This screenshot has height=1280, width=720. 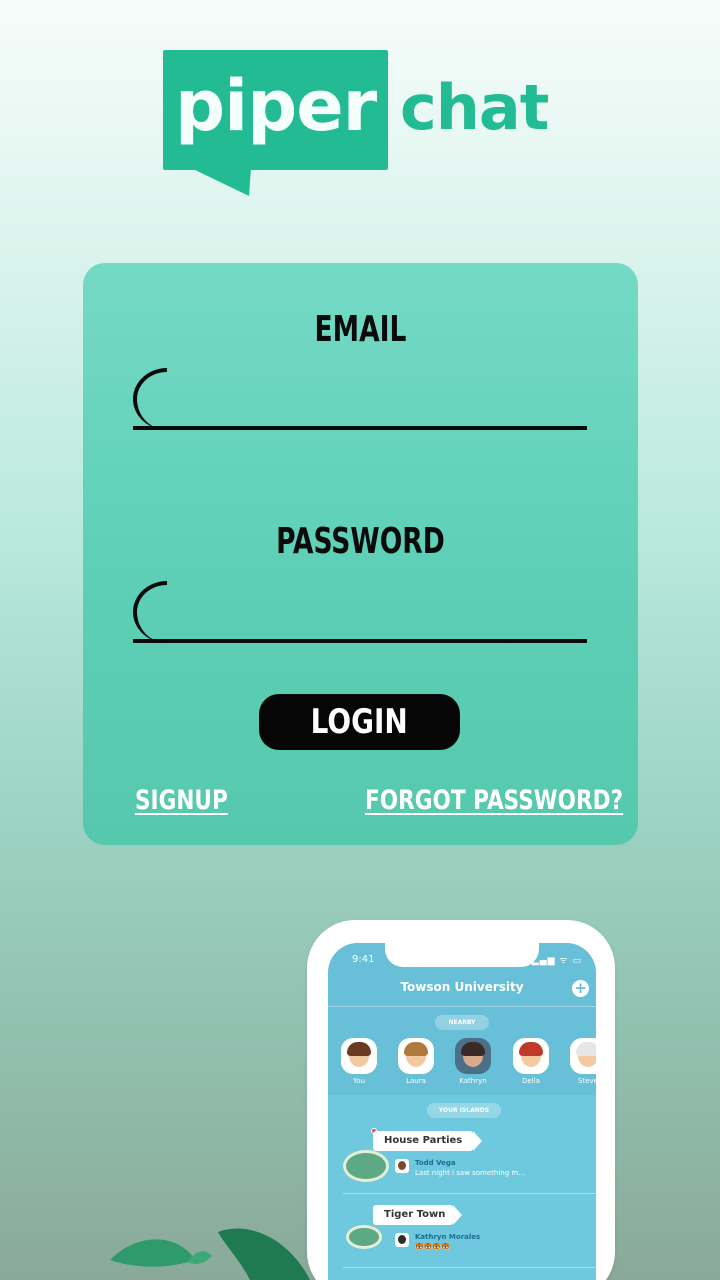 I want to click on email-field, so click(x=360, y=399).